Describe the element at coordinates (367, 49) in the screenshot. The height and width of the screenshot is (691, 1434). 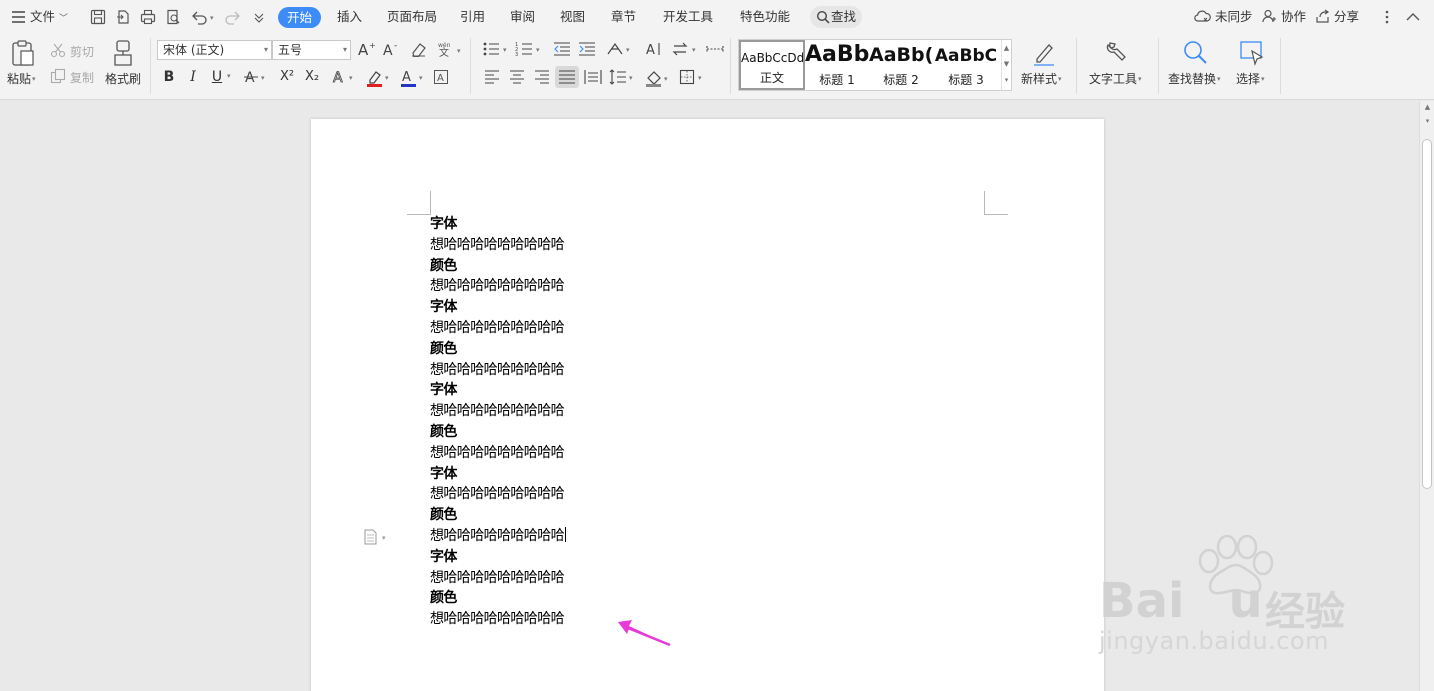
I see `grow-font-icon: A +` at that location.